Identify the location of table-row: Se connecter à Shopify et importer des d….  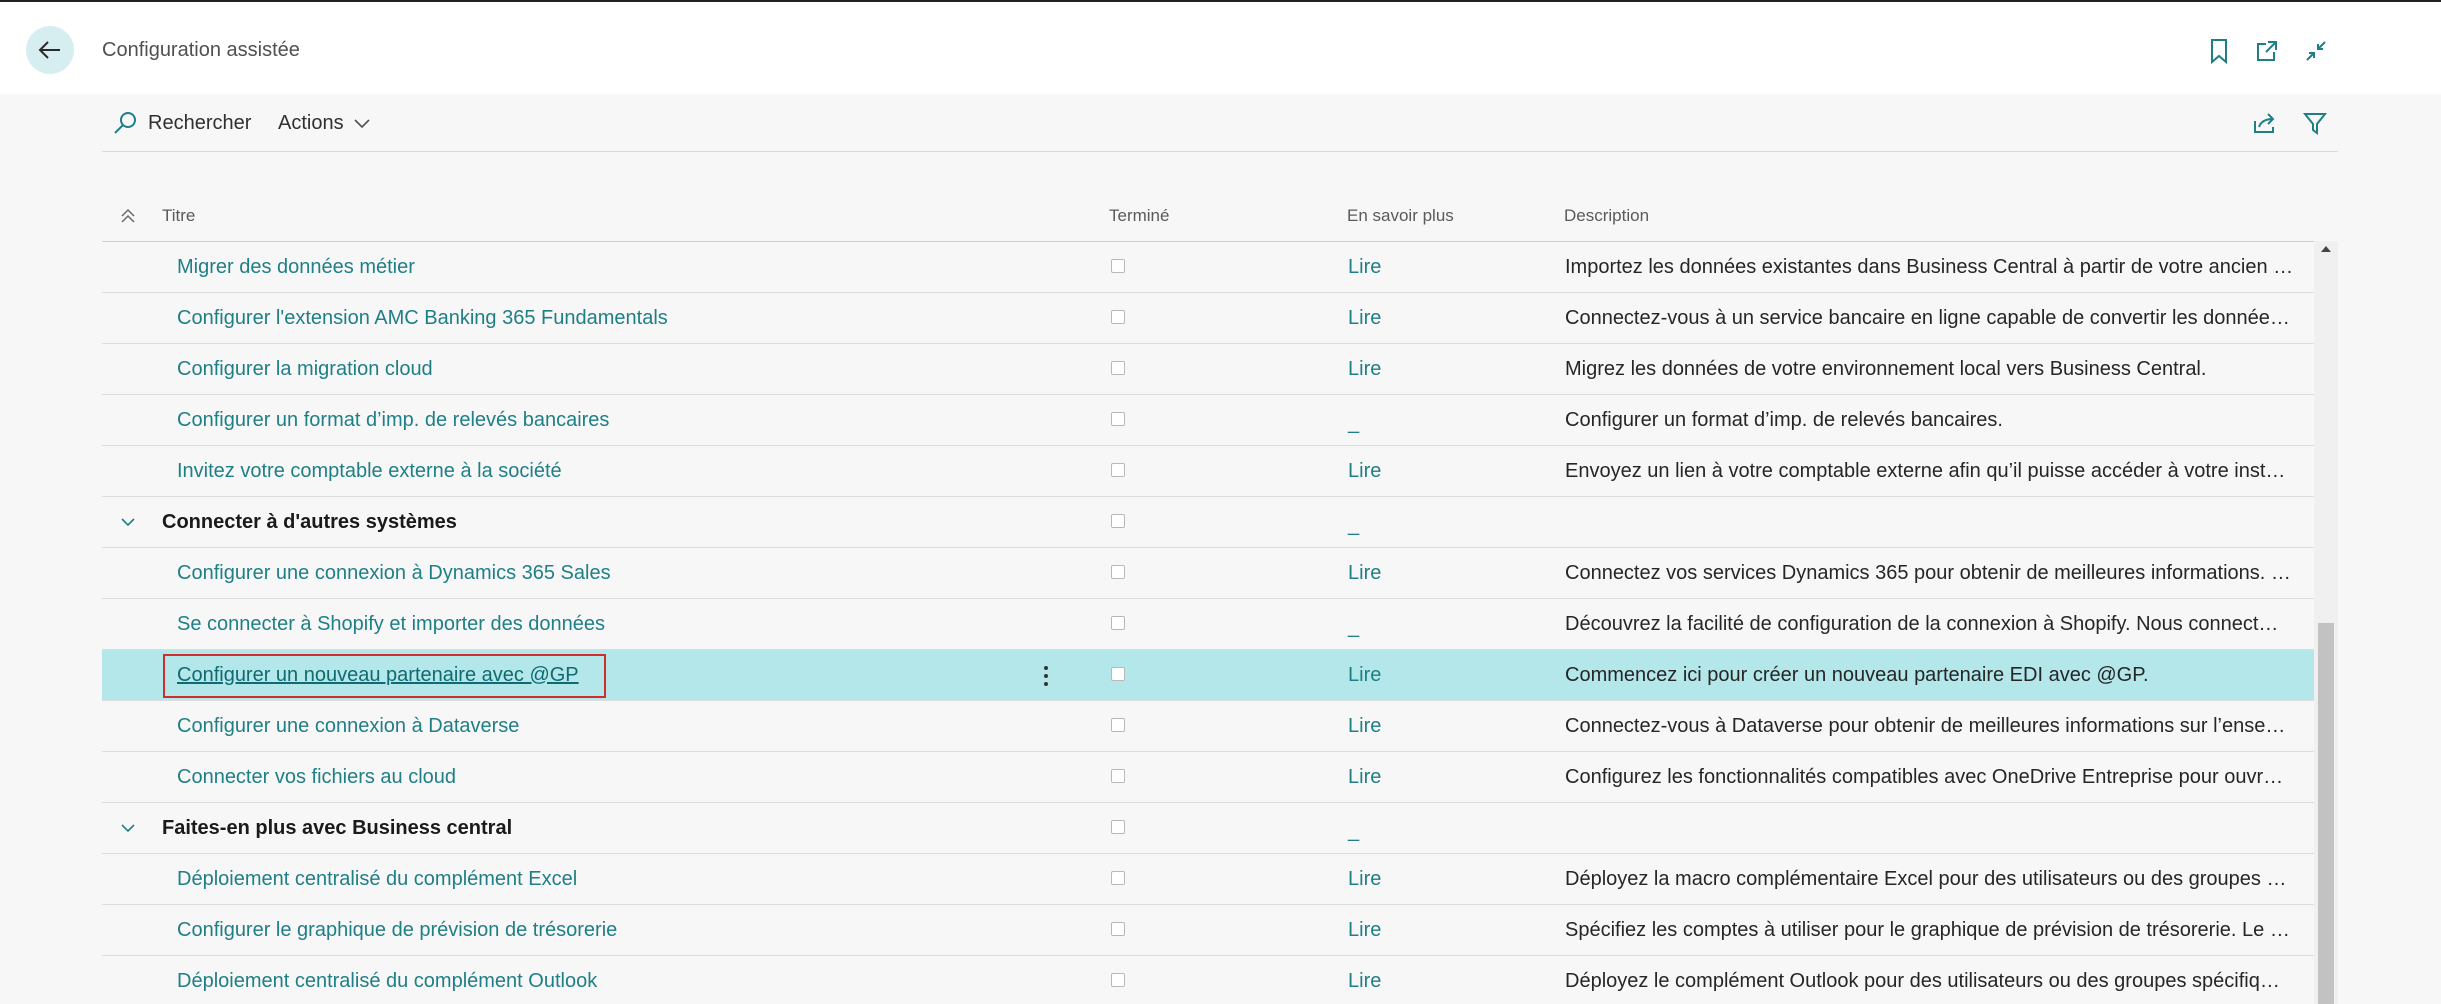
(1208, 624).